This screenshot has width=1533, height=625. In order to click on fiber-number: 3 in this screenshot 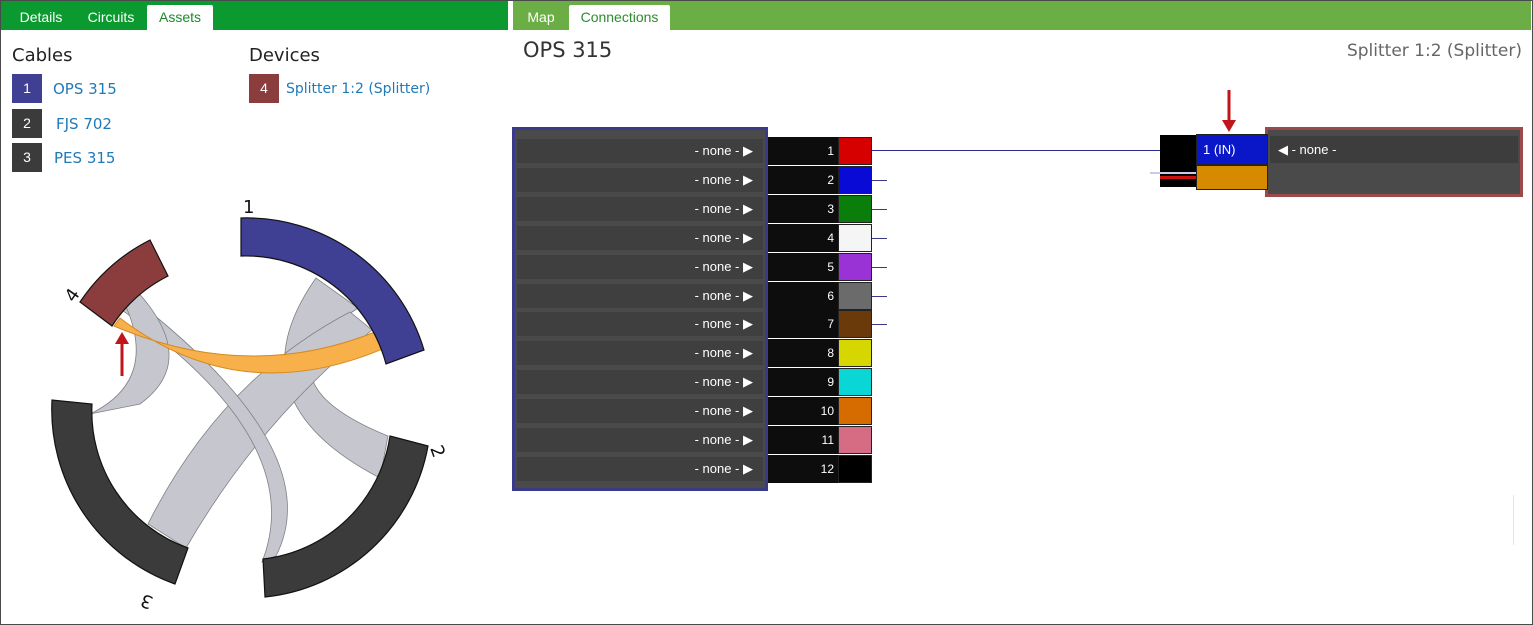, I will do `click(803, 209)`.